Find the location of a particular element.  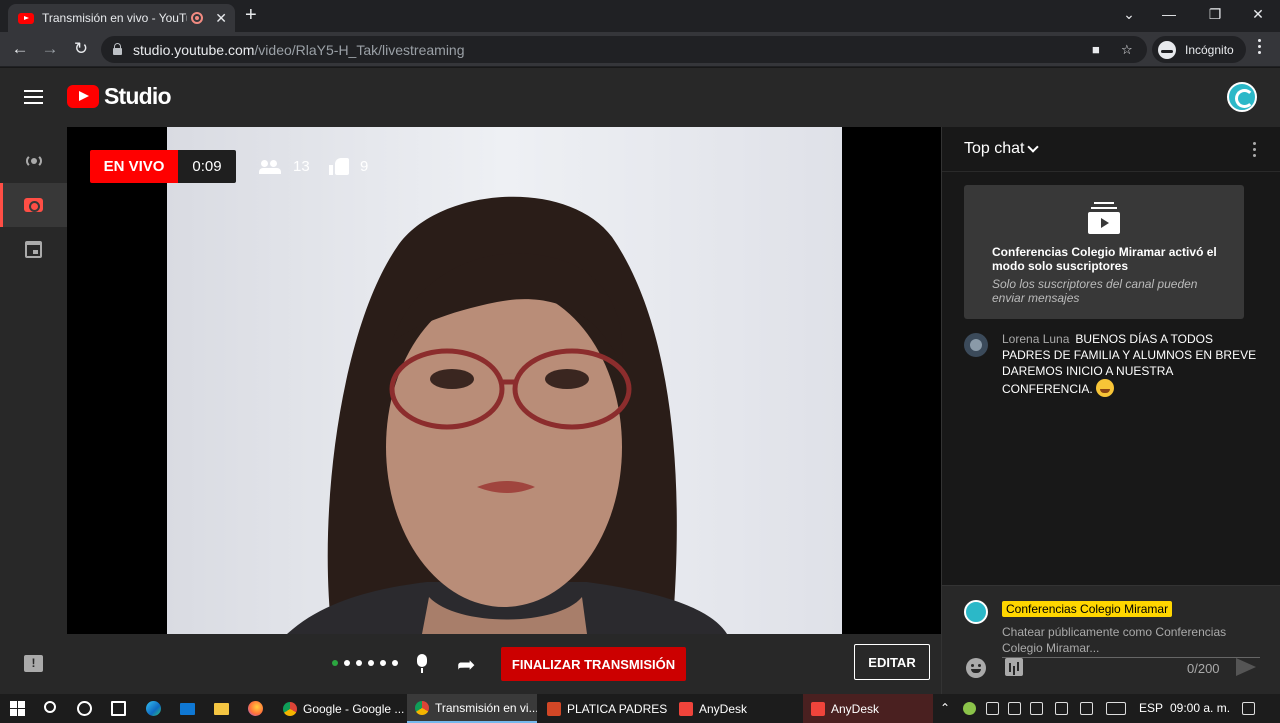

incognito-indicator: Incógnito is located at coordinates (1199, 49).